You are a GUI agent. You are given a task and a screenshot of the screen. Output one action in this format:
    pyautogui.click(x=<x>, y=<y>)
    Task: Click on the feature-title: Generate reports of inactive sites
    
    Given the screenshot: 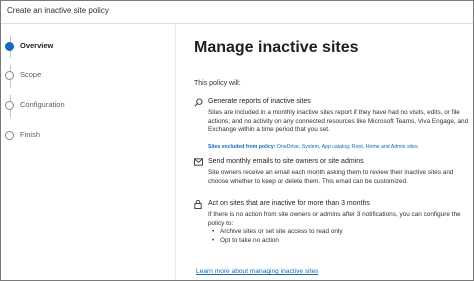 What is the action you would take?
    pyautogui.click(x=259, y=101)
    